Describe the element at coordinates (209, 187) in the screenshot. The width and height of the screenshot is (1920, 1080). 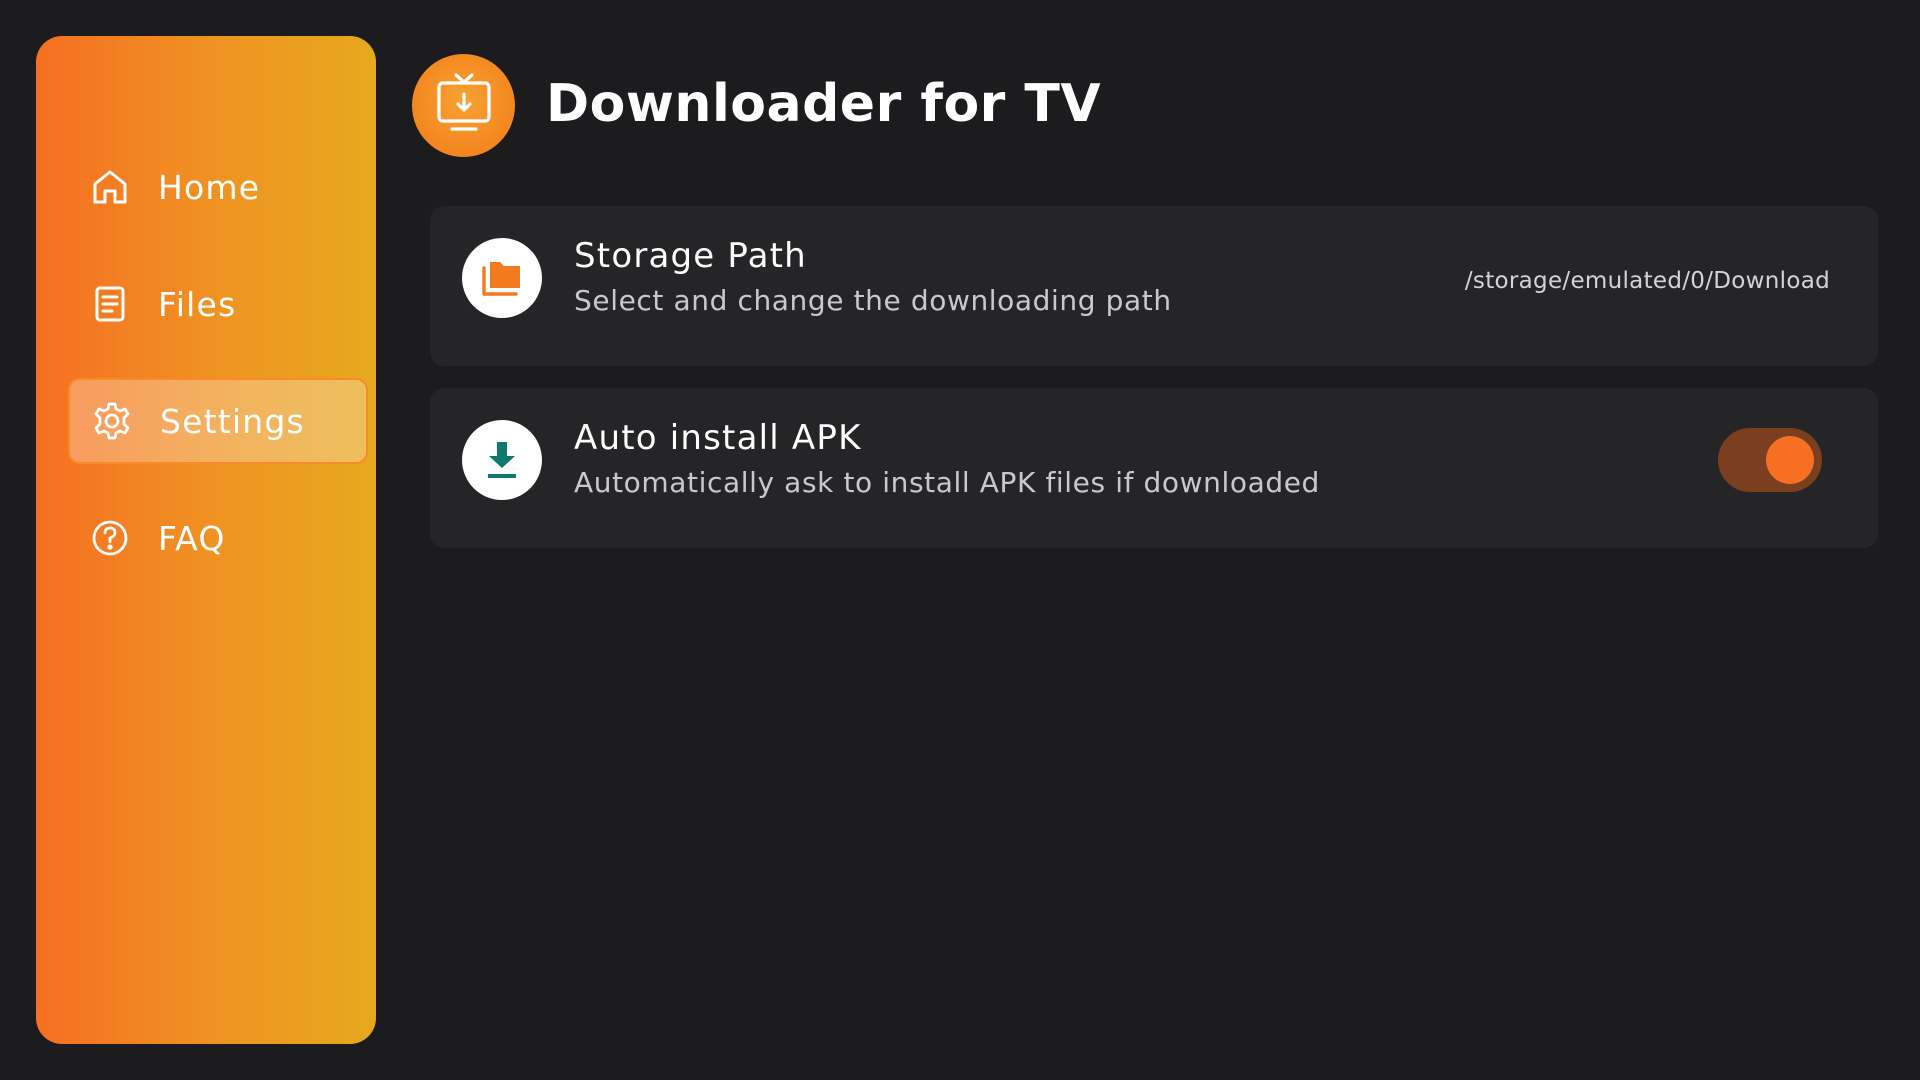
I see `sidebar-item-label: Home` at that location.